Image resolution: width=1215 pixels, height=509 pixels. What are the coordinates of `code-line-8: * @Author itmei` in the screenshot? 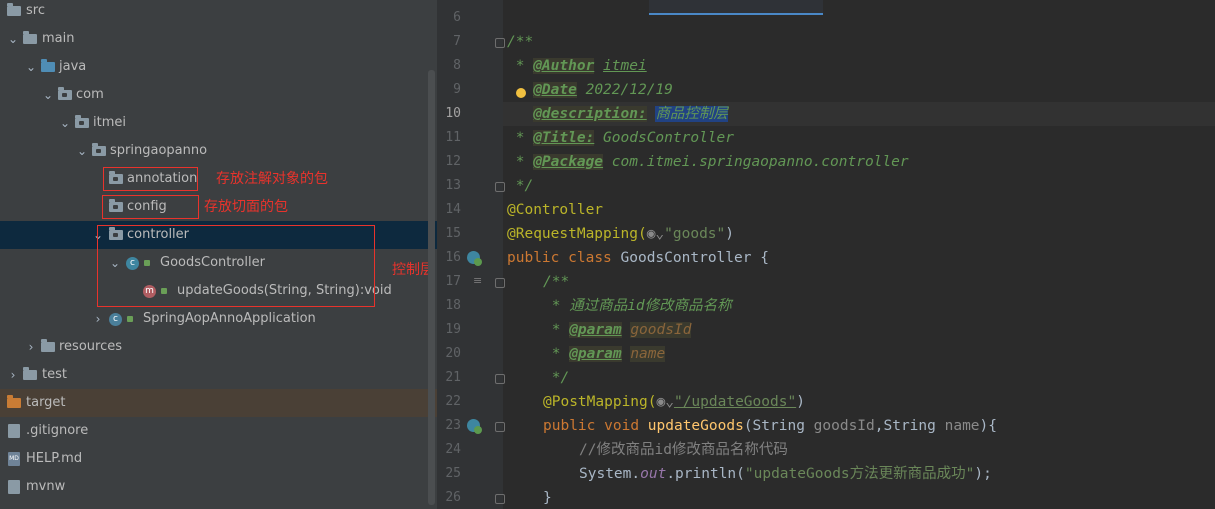 It's located at (577, 66).